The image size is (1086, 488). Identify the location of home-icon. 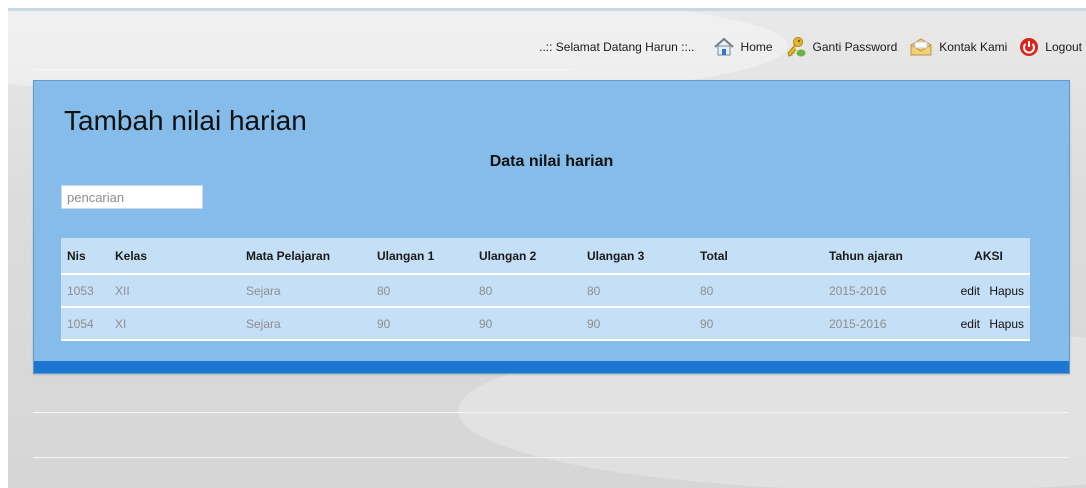
(724, 47).